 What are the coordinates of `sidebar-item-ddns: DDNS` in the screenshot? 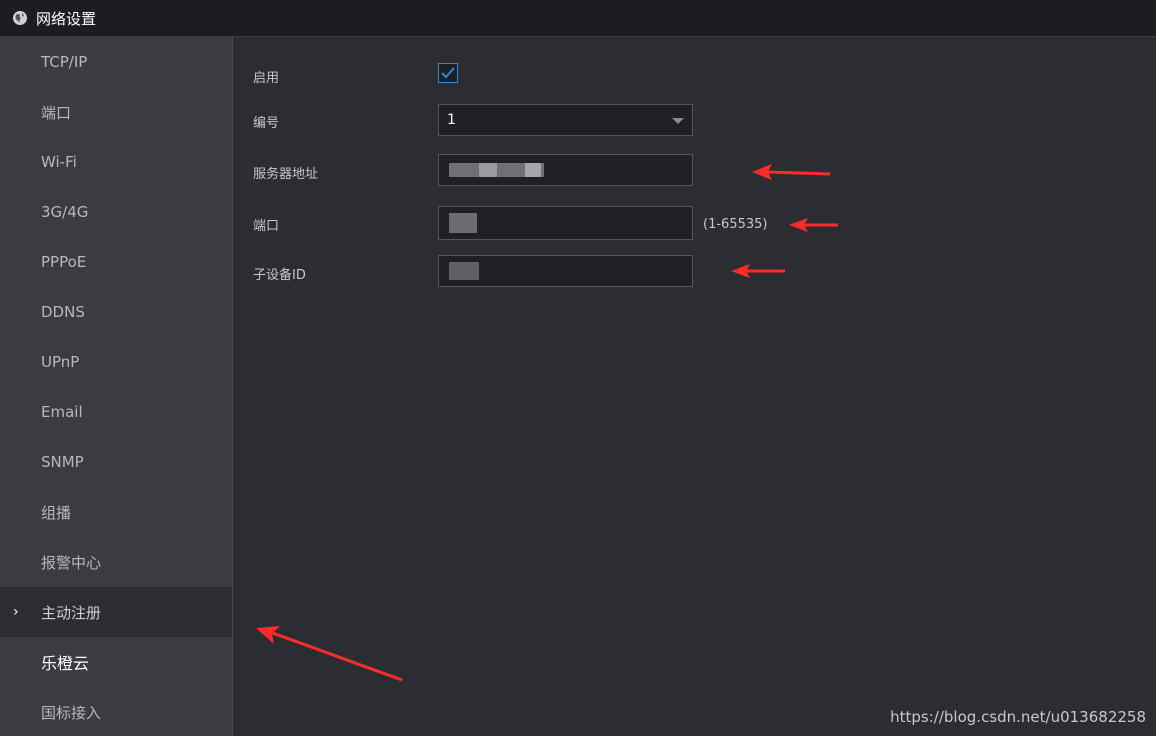 It's located at (116, 312).